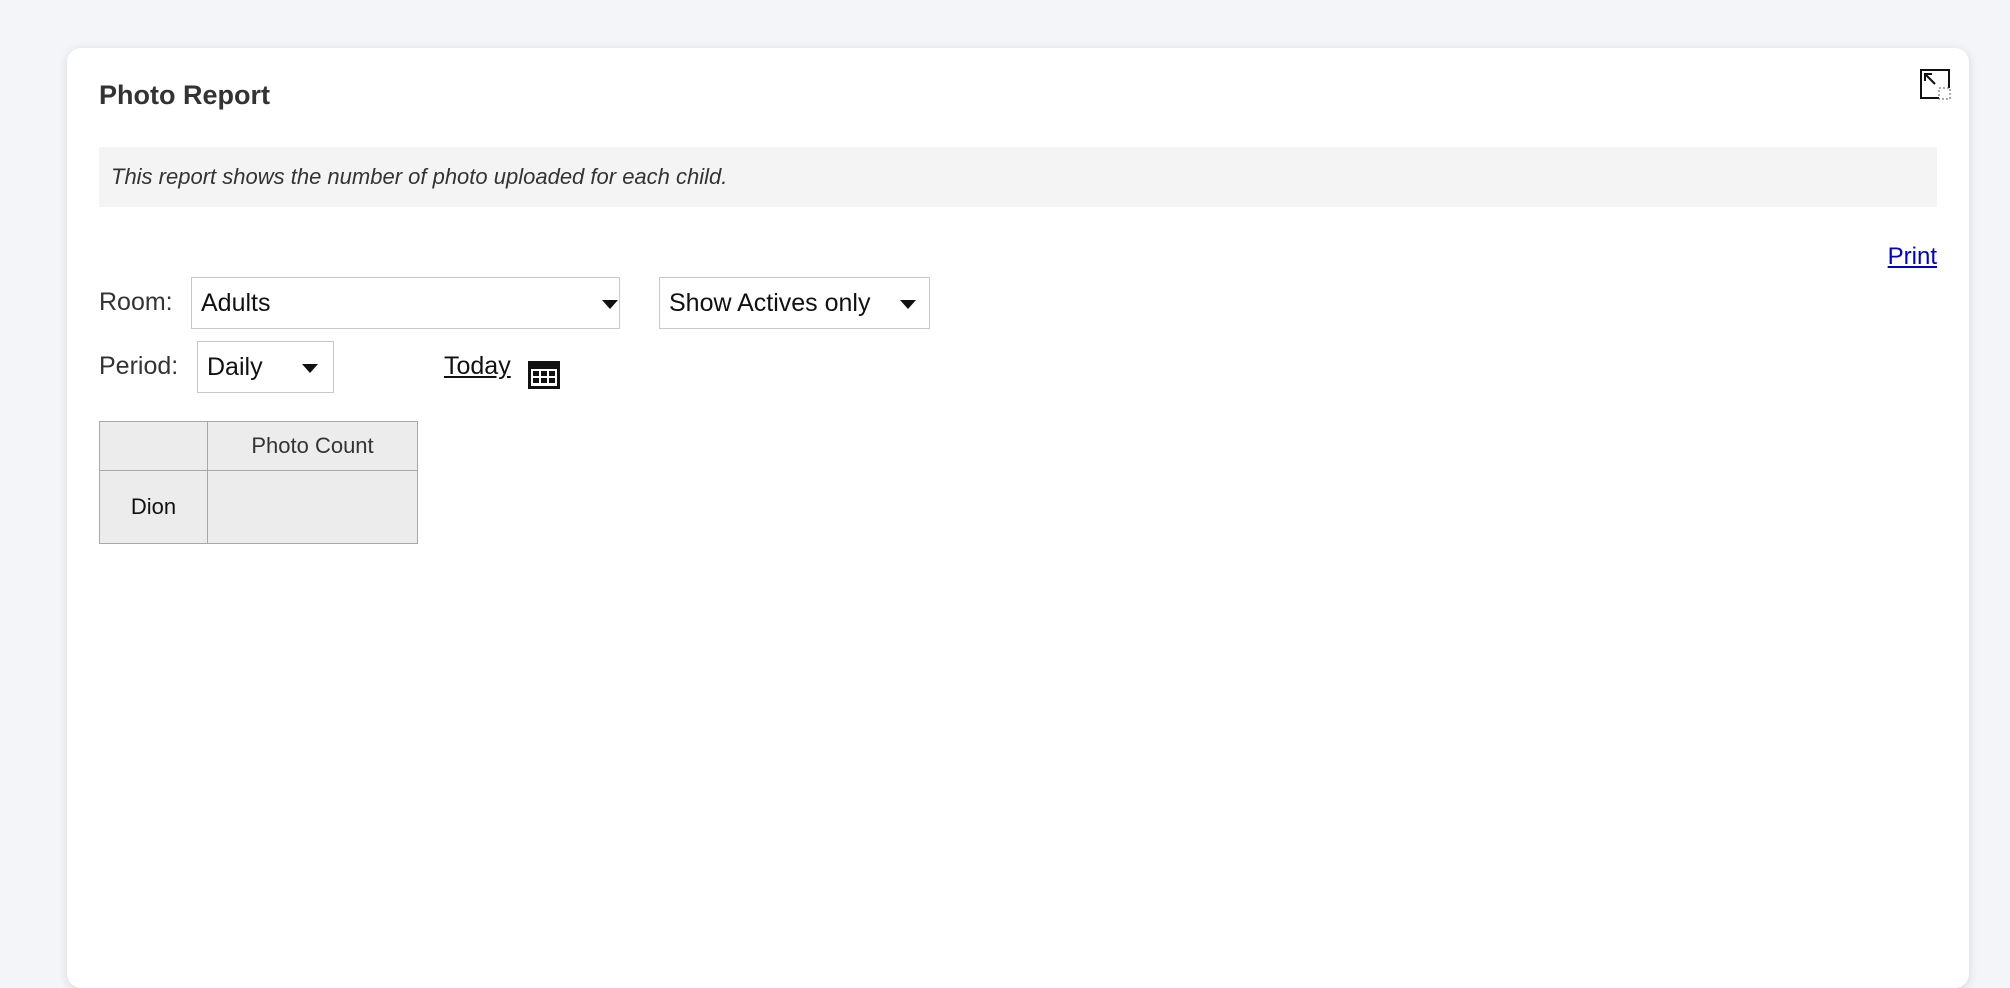  I want to click on child-name-cell: Dion, so click(153, 507).